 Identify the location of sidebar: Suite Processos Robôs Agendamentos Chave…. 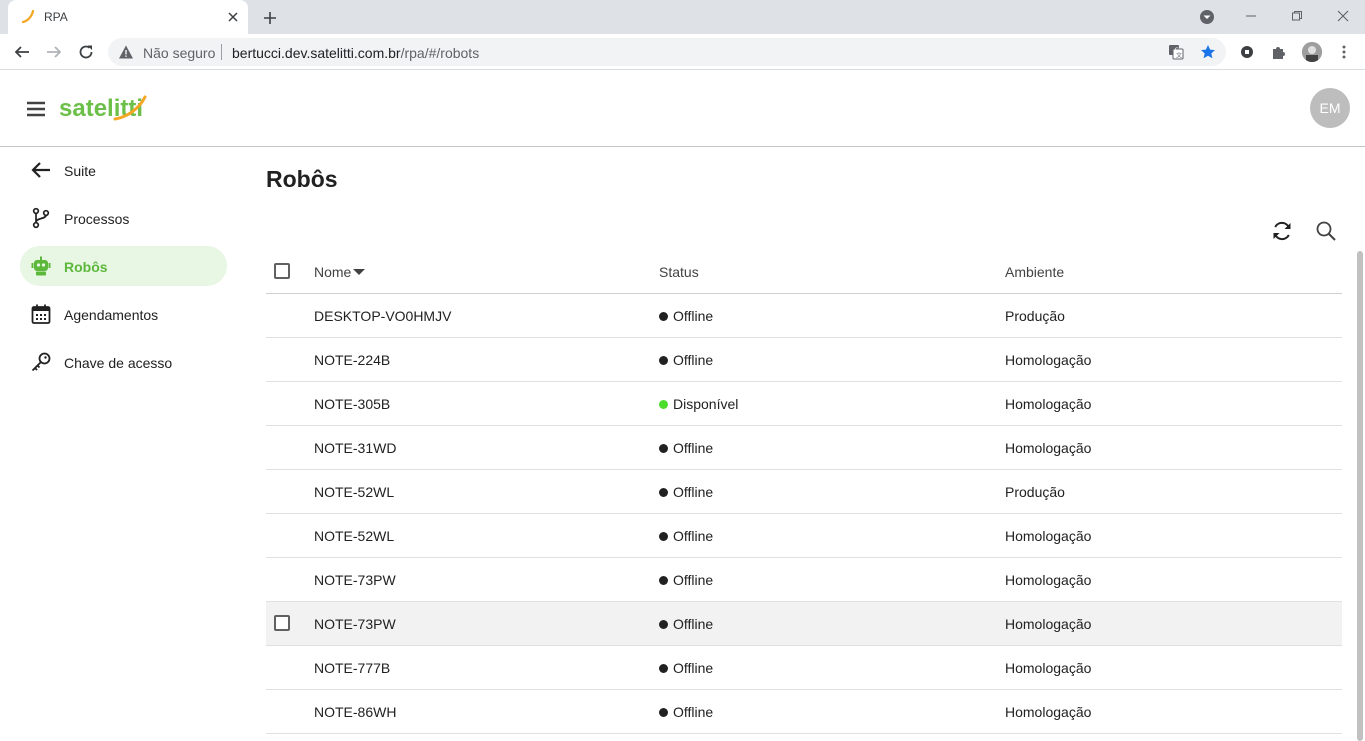
(124, 437).